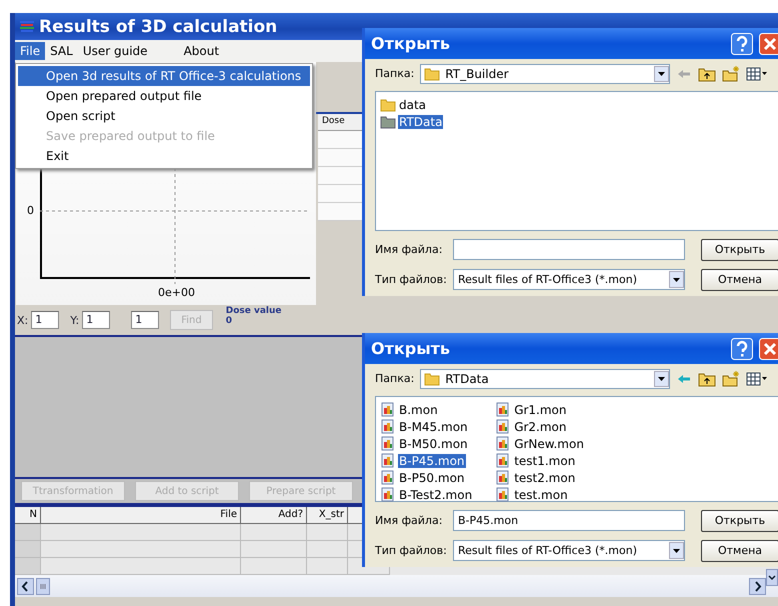 This screenshot has height=606, width=778. Describe the element at coordinates (544, 461) in the screenshot. I see `file-list-entry: test1.mon` at that location.